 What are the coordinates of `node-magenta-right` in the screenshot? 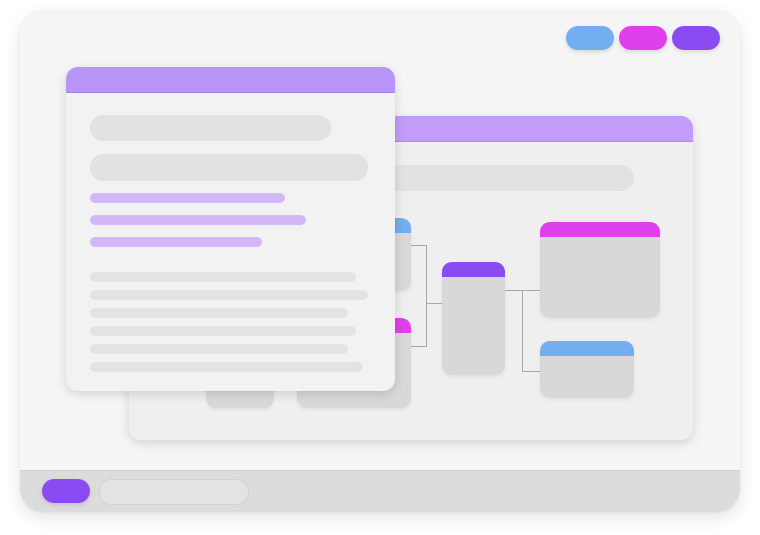 It's located at (600, 270).